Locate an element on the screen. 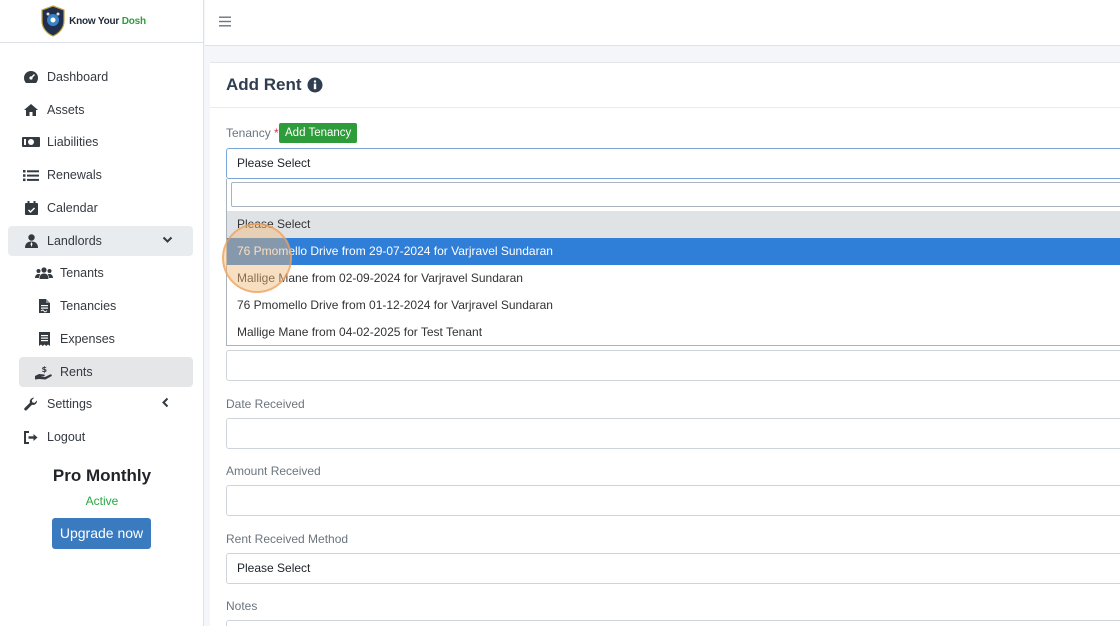 The image size is (1120, 626). sidebar-item-label: Assets is located at coordinates (66, 110).